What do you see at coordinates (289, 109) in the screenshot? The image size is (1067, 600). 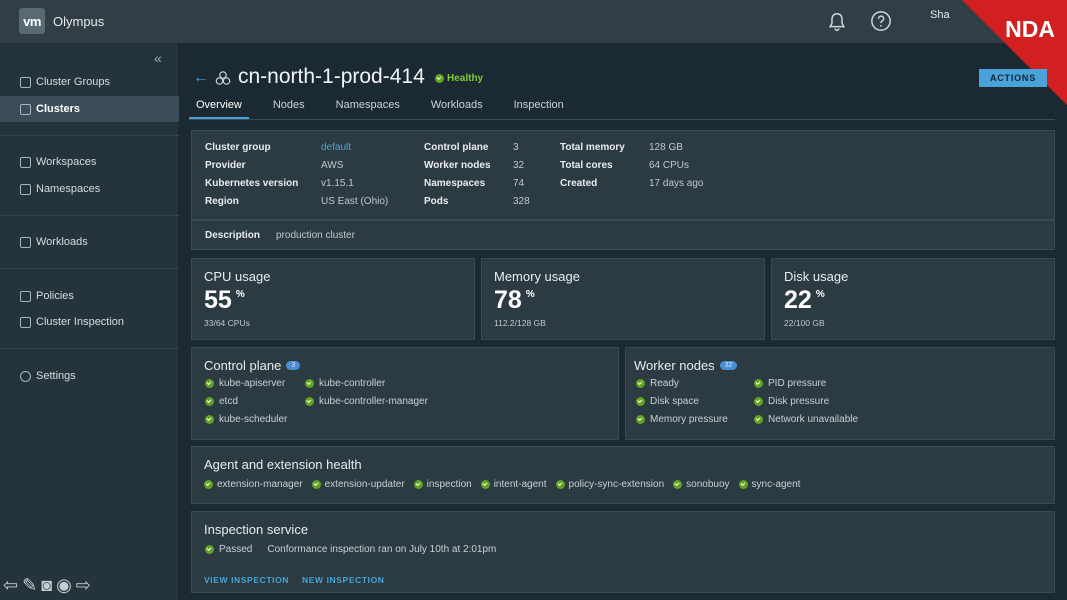 I see `tab-nodes: Nodes` at bounding box center [289, 109].